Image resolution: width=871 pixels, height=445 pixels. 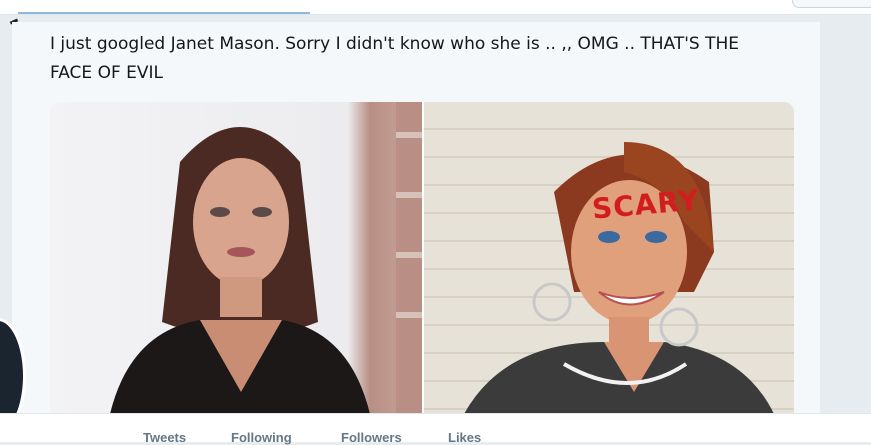 I want to click on tab-following: Following, so click(x=261, y=437).